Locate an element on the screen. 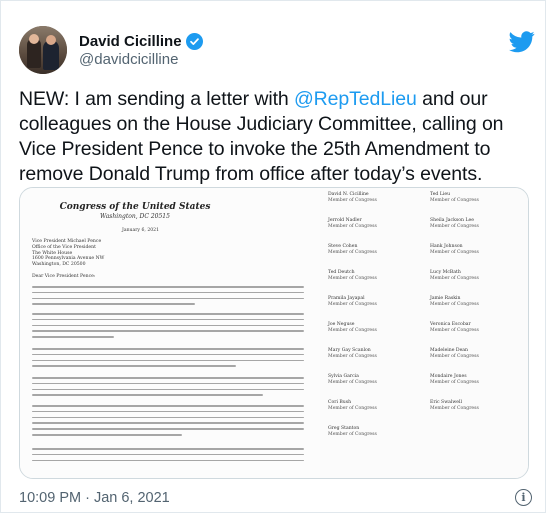 This screenshot has height=513, width=546. author-display-name: David Cicilline is located at coordinates (130, 41).